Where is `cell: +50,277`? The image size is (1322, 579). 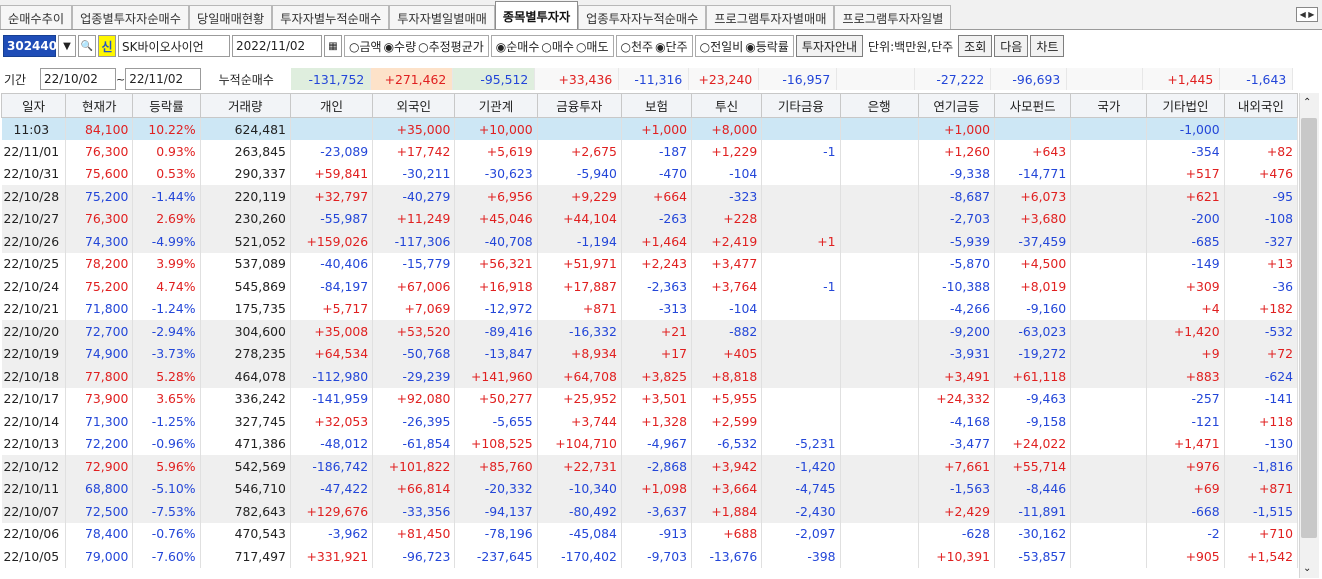
cell: +50,277 is located at coordinates (496, 398).